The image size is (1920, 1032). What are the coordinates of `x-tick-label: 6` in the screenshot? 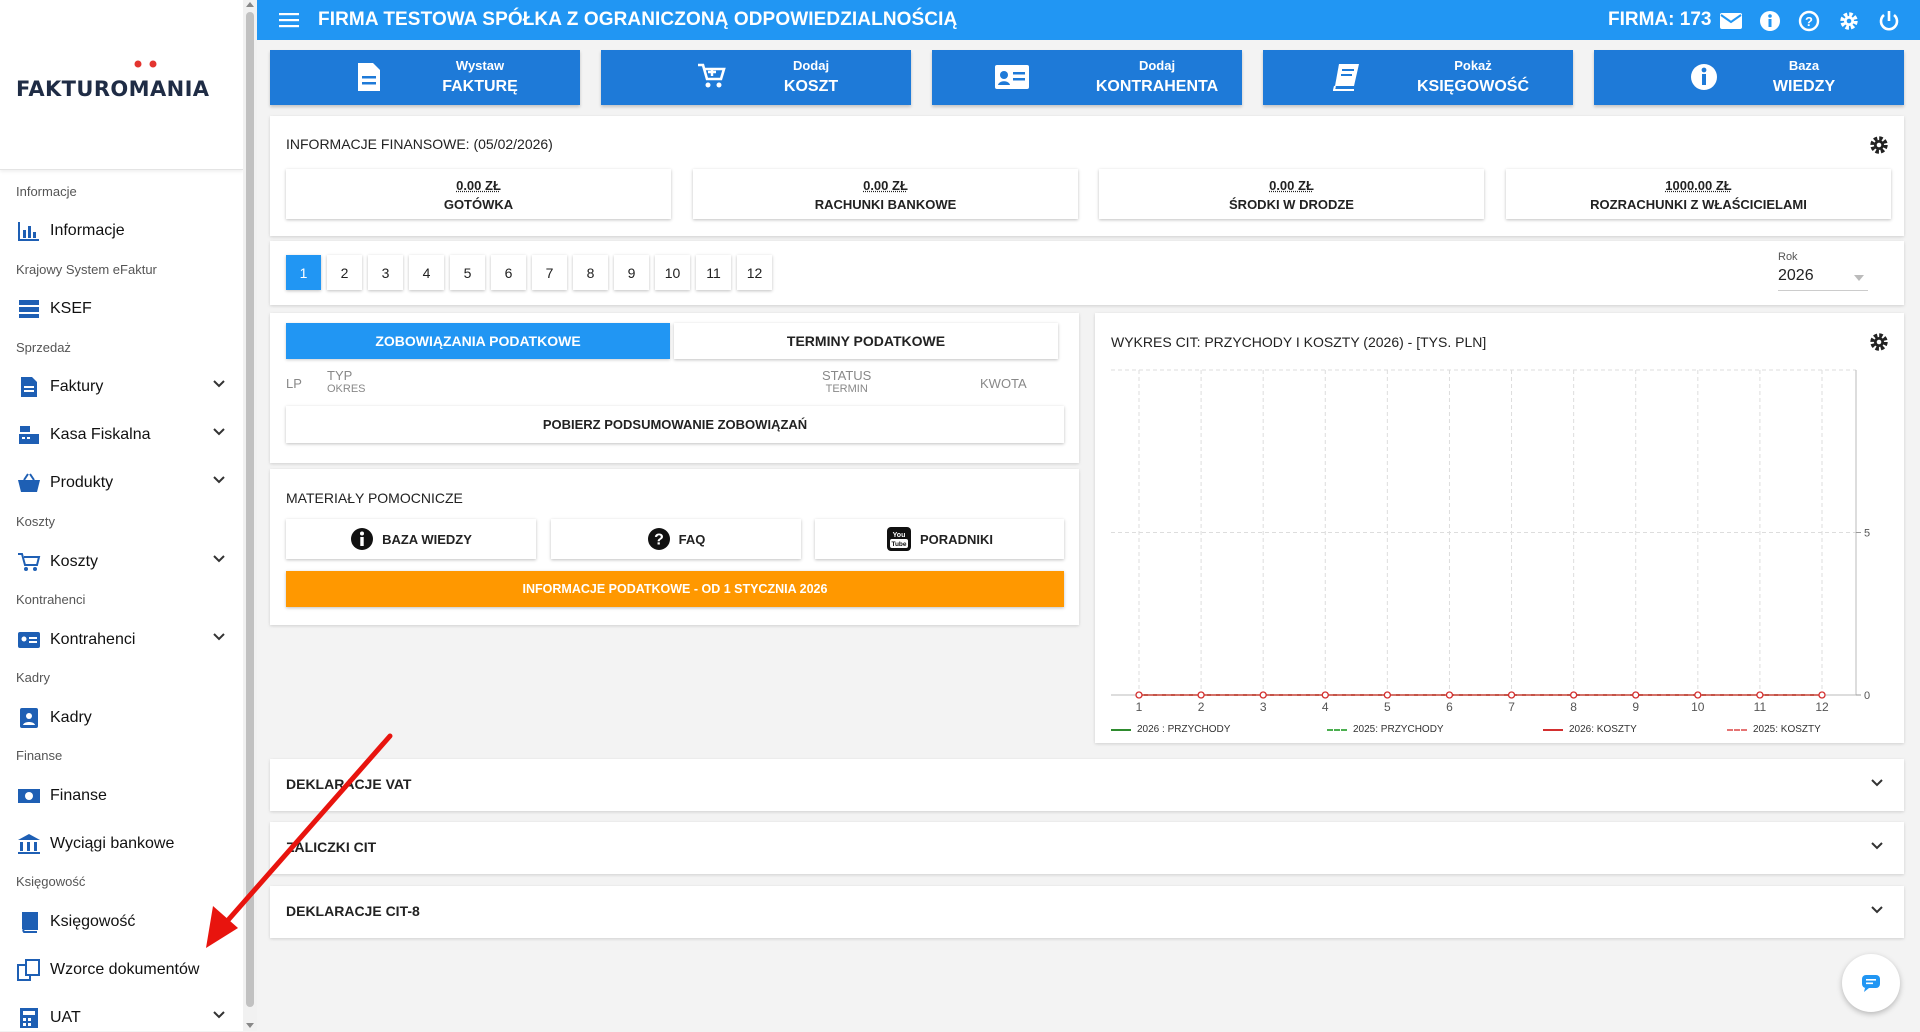 It's located at (1449, 707).